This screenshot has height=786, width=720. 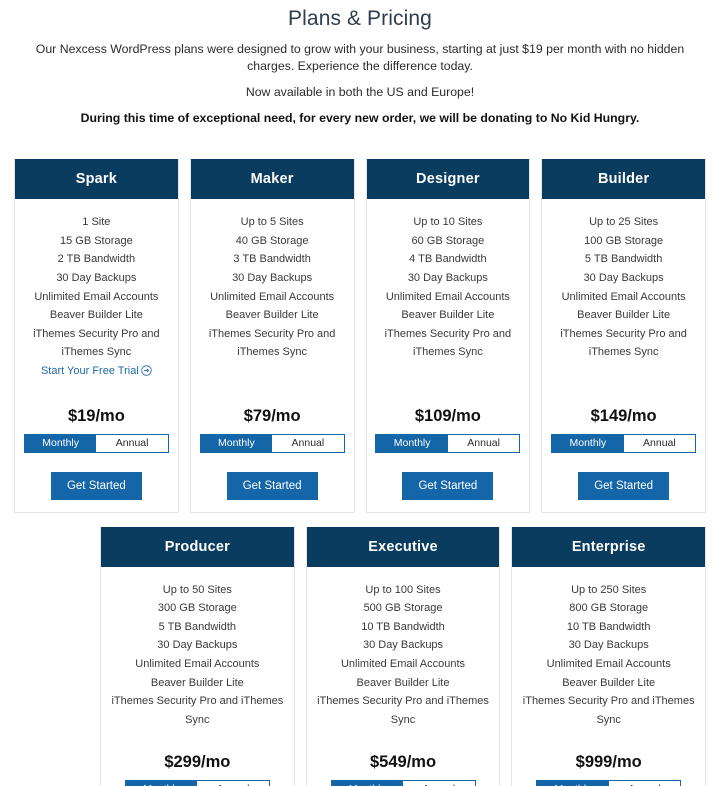 What do you see at coordinates (403, 608) in the screenshot?
I see `feature-item: 500 GB Storage` at bounding box center [403, 608].